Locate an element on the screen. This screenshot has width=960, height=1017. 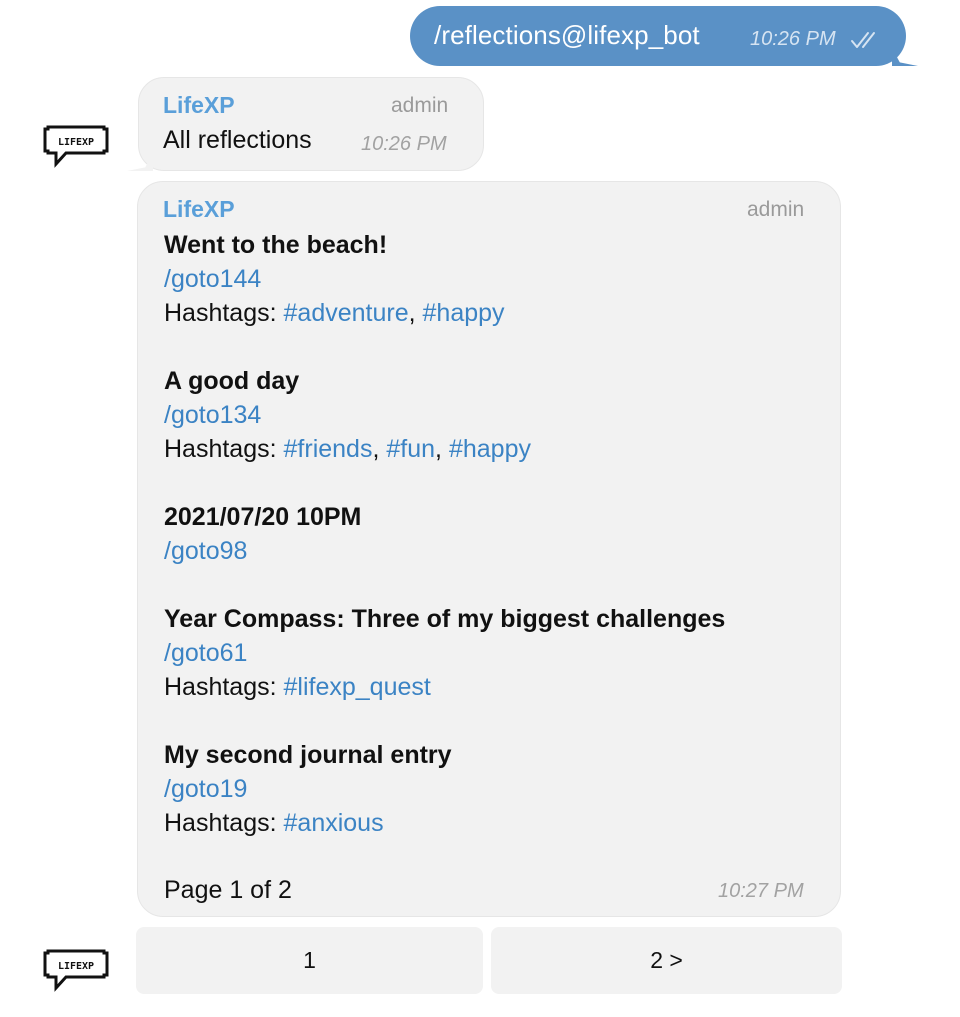
page-2-button: 2 > is located at coordinates (666, 960).